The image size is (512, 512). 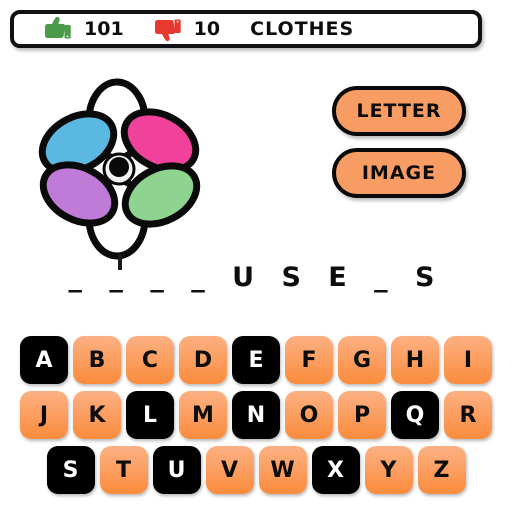 What do you see at coordinates (282, 470) in the screenshot?
I see `key-w: W` at bounding box center [282, 470].